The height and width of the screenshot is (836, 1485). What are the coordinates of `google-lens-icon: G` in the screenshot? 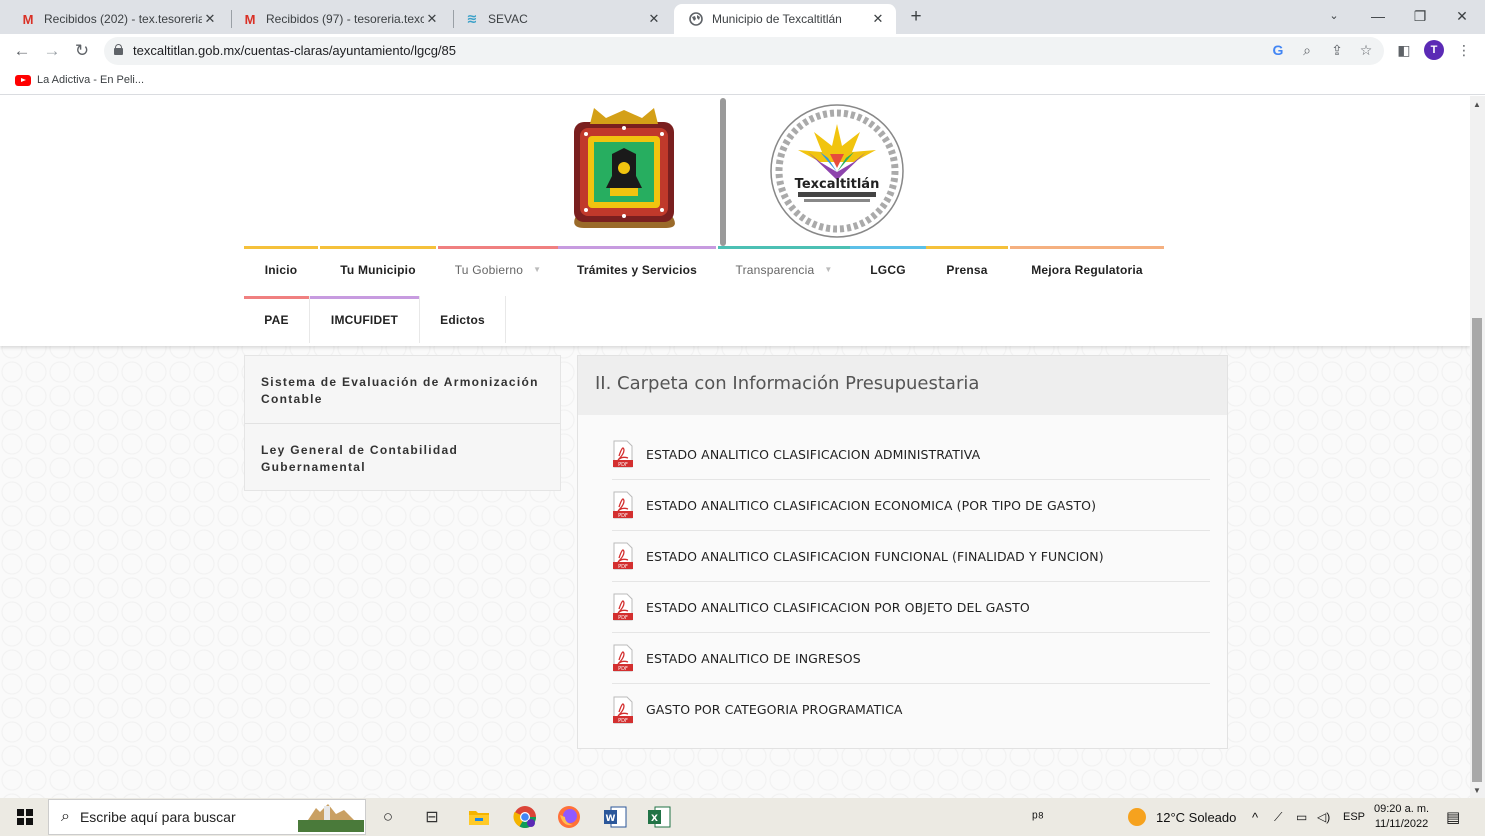 It's located at (1278, 50).